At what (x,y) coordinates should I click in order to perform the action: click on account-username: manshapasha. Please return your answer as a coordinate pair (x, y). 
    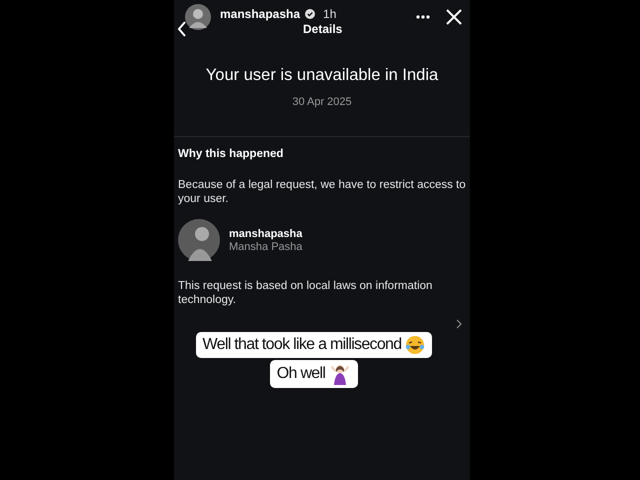
    Looking at the image, I should click on (265, 234).